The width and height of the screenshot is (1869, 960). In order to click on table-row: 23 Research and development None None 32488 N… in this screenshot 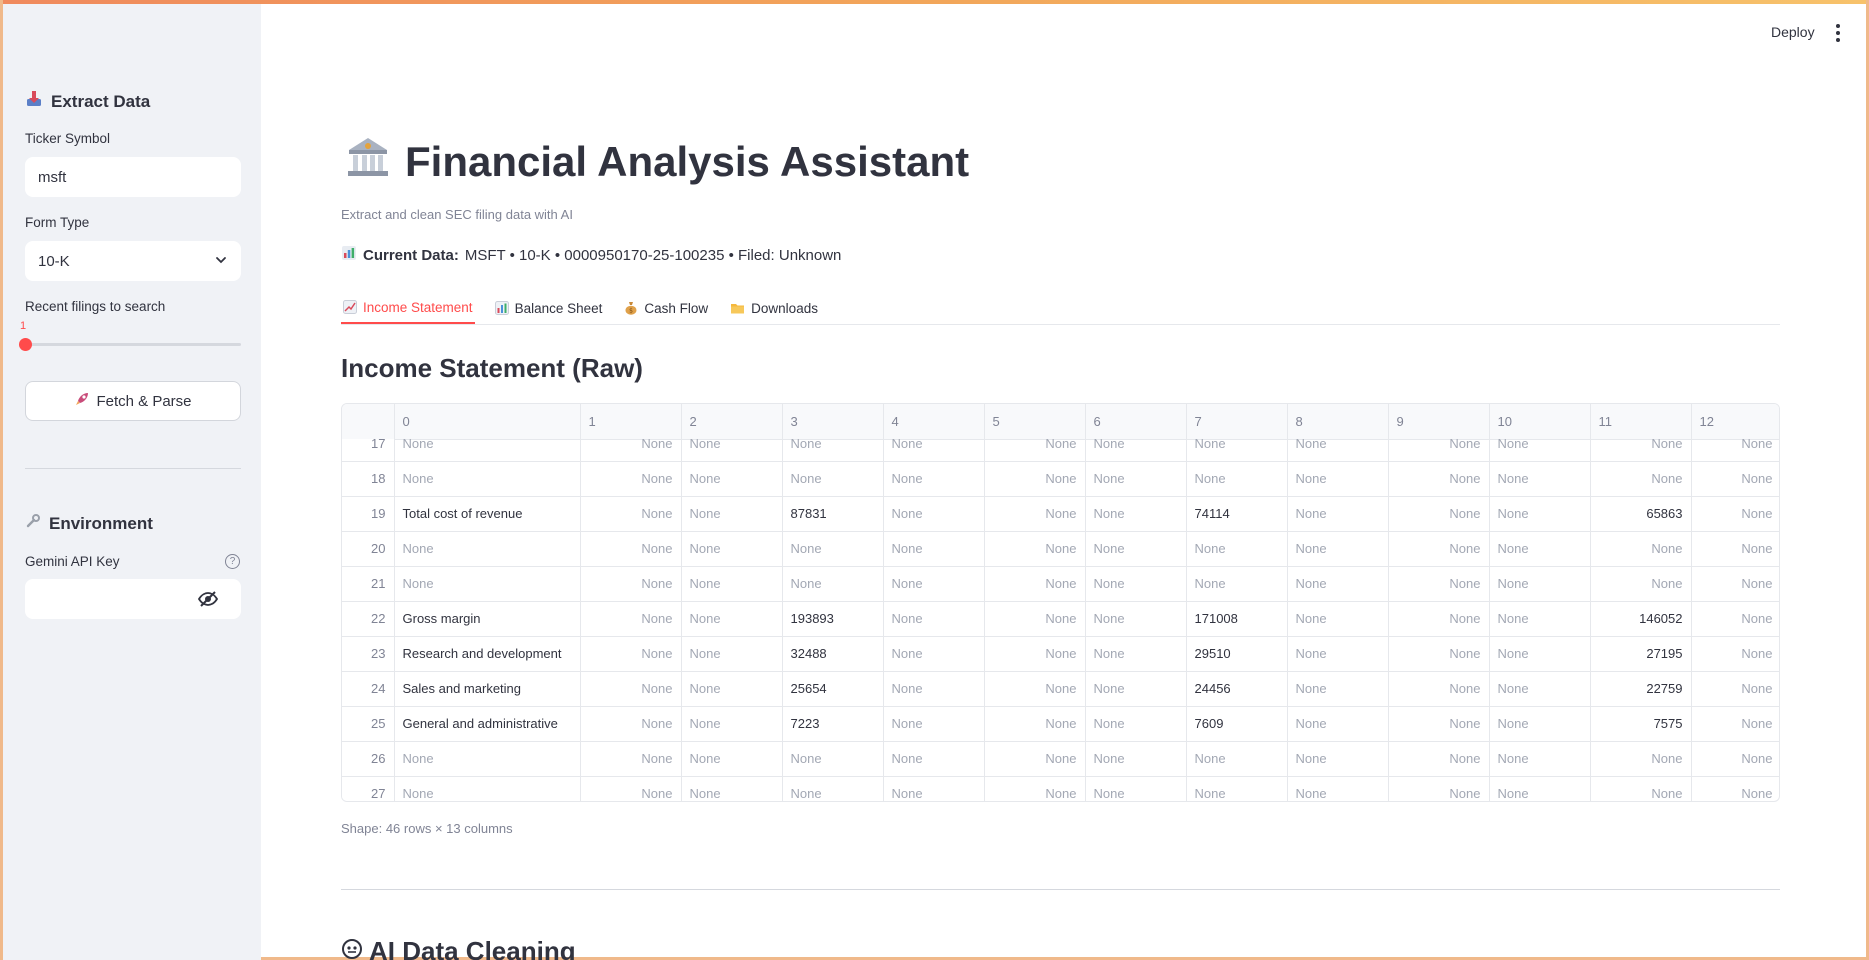, I will do `click(1060, 654)`.